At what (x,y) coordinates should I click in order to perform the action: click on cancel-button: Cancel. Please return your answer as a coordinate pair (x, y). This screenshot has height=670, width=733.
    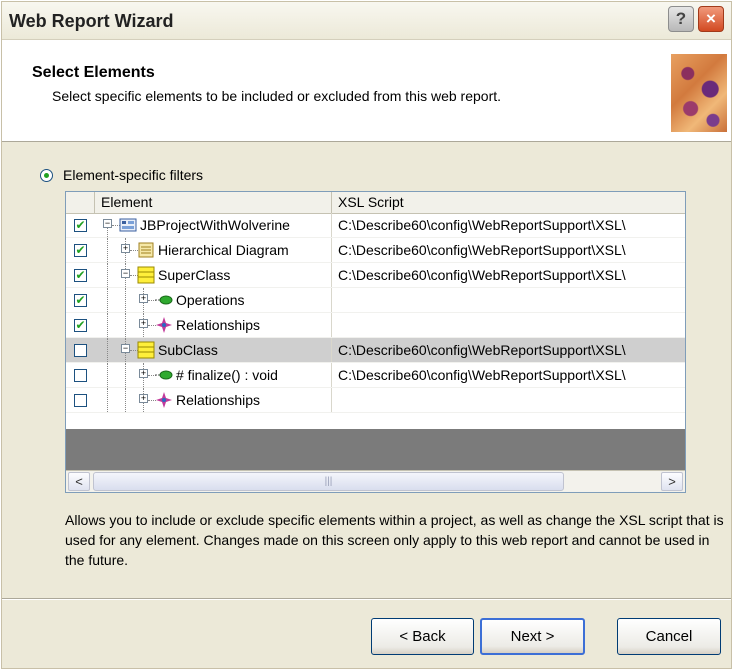
    Looking at the image, I should click on (669, 636).